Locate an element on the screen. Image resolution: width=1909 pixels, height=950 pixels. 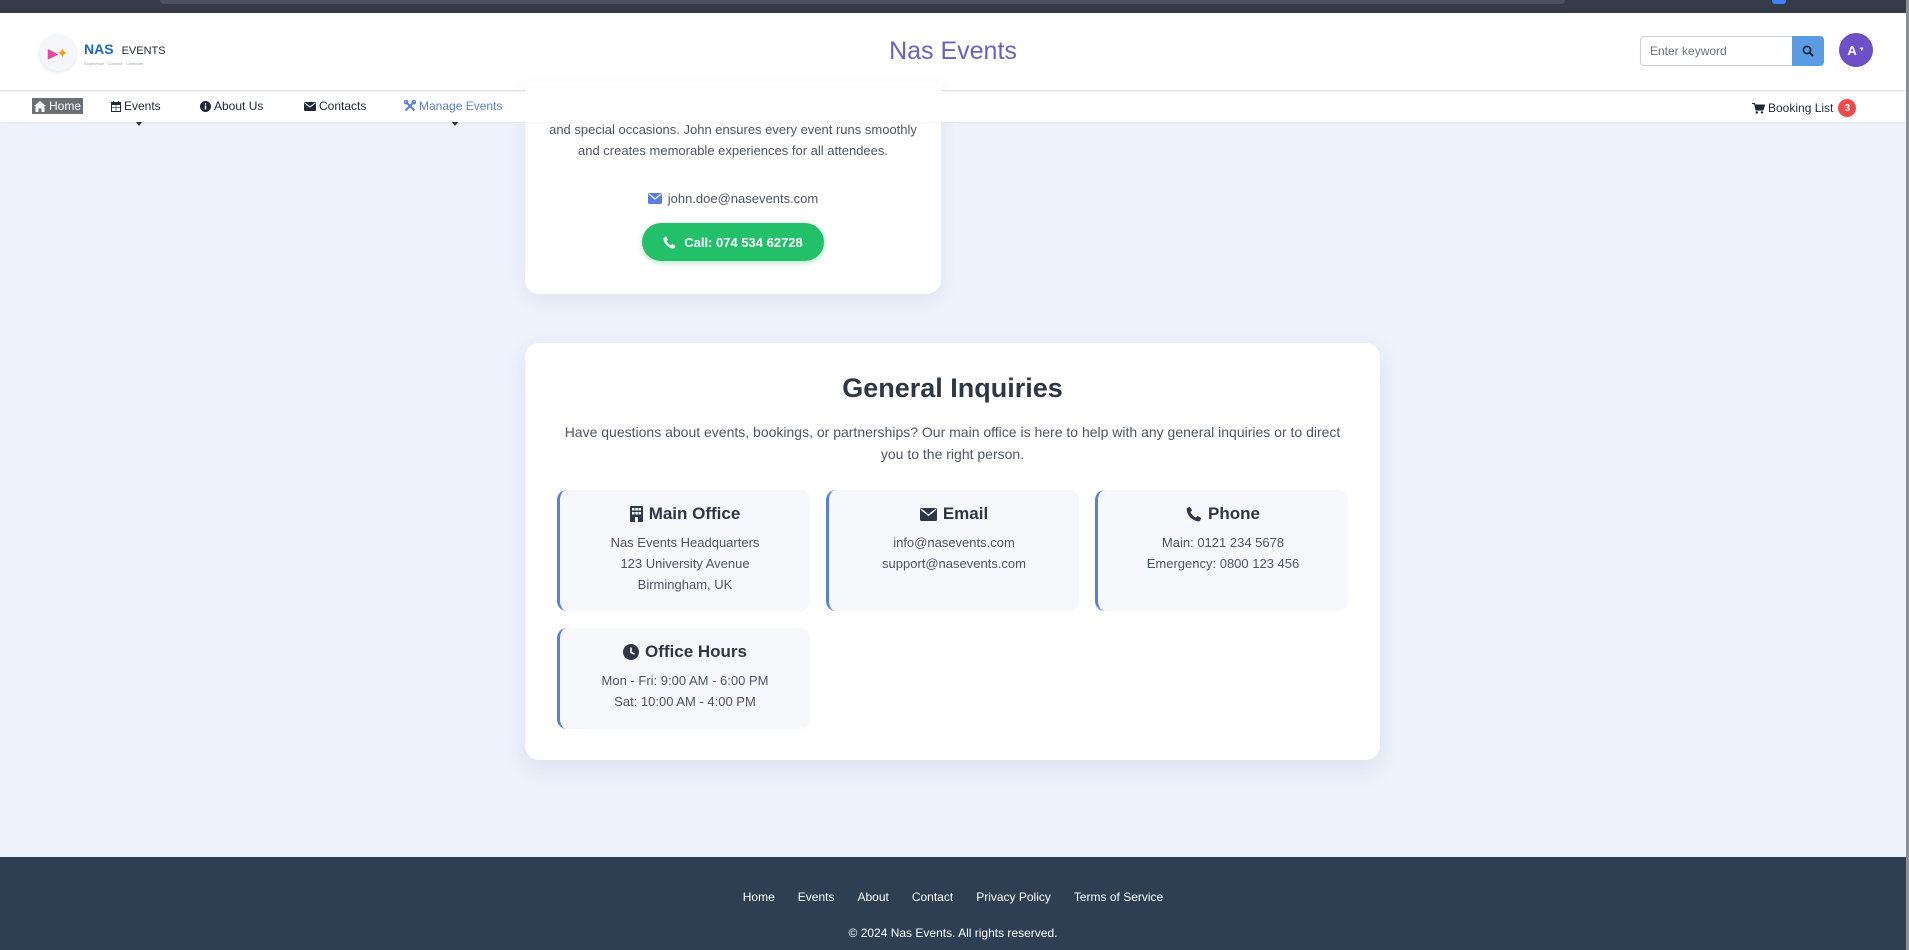
caret-down-icon: ▼ is located at coordinates (1861, 50).